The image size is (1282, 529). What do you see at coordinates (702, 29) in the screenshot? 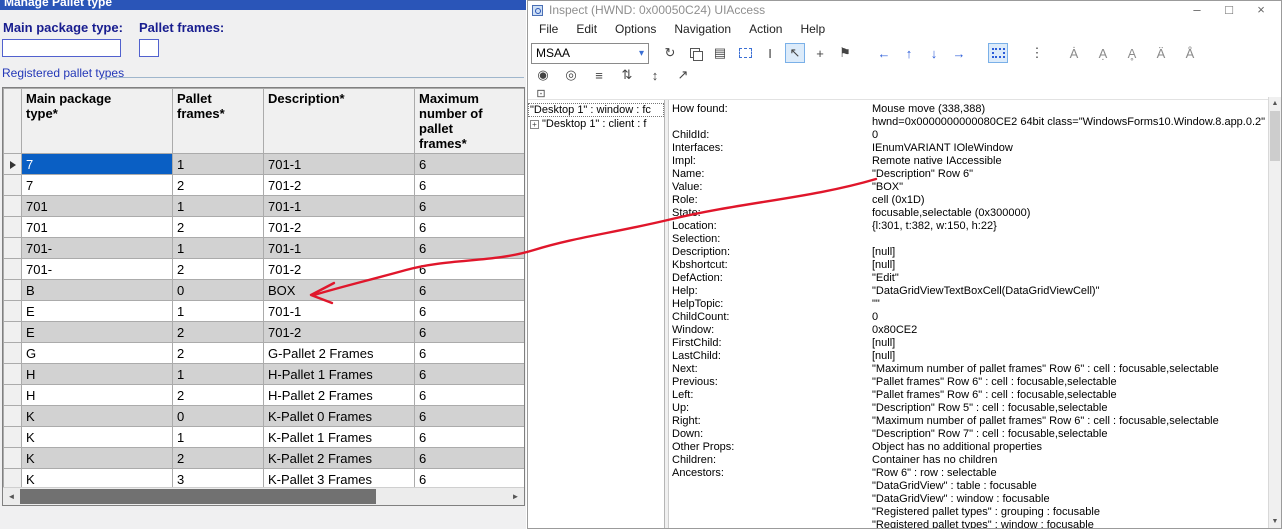
I see `menu-item: Navigation` at bounding box center [702, 29].